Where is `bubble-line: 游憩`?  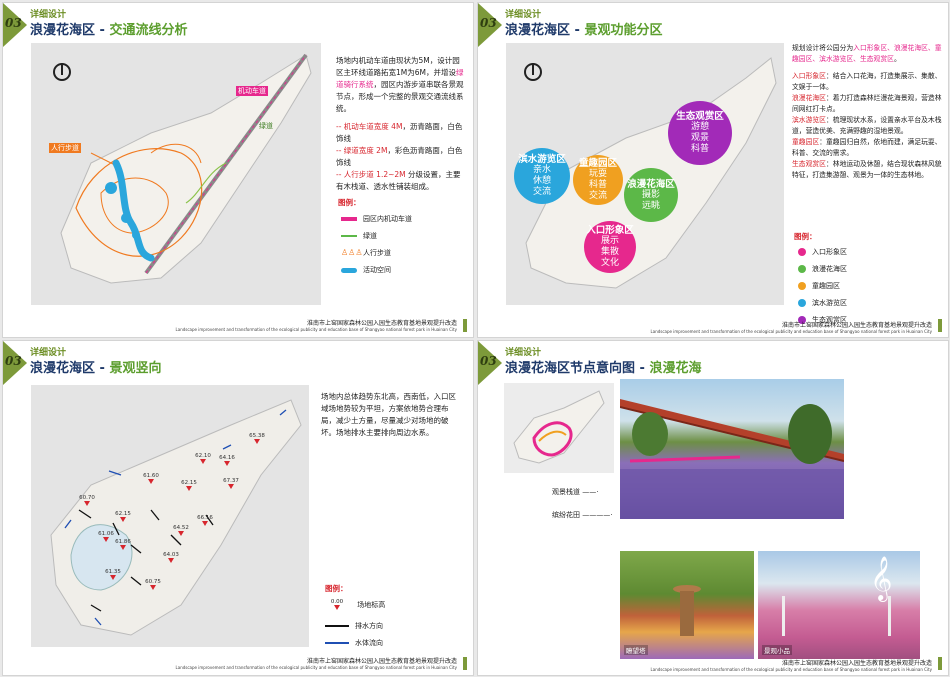 bubble-line: 游憩 is located at coordinates (699, 127).